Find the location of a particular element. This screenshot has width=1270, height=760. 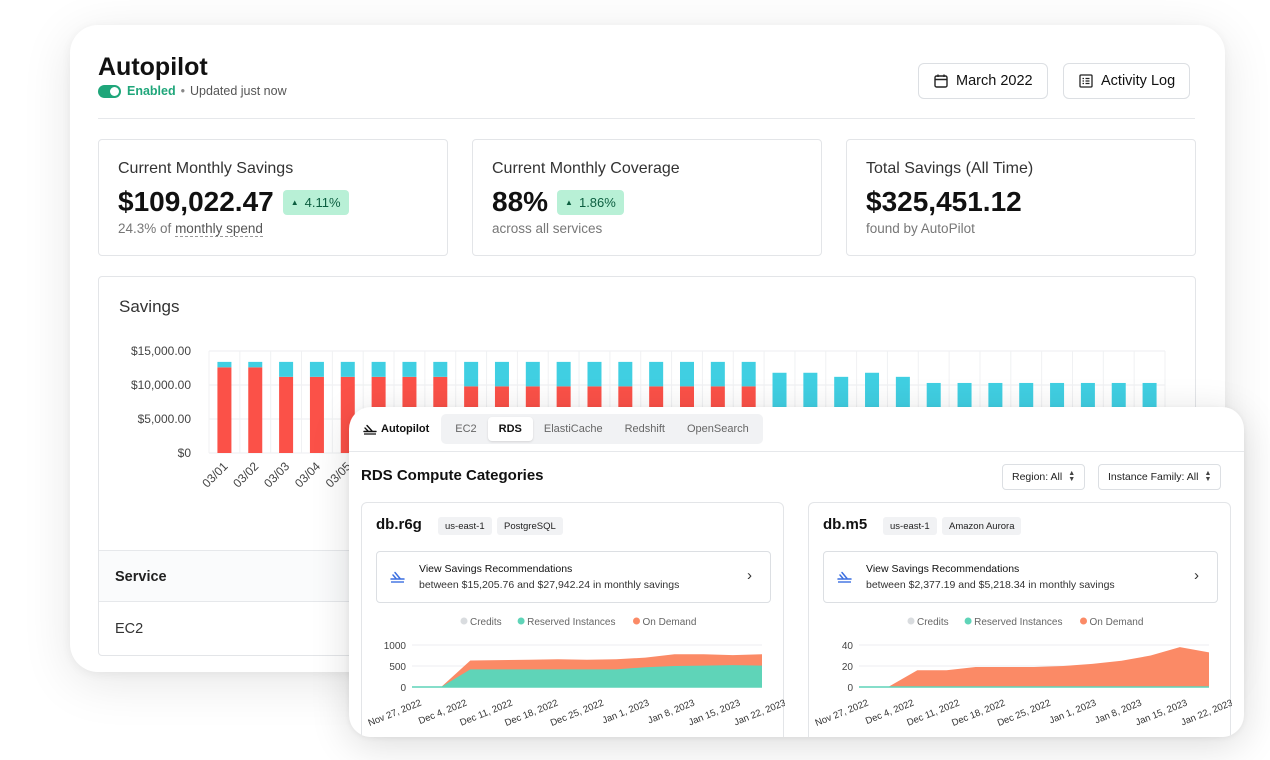

engine-tag: Amazon Aurora is located at coordinates (982, 526).